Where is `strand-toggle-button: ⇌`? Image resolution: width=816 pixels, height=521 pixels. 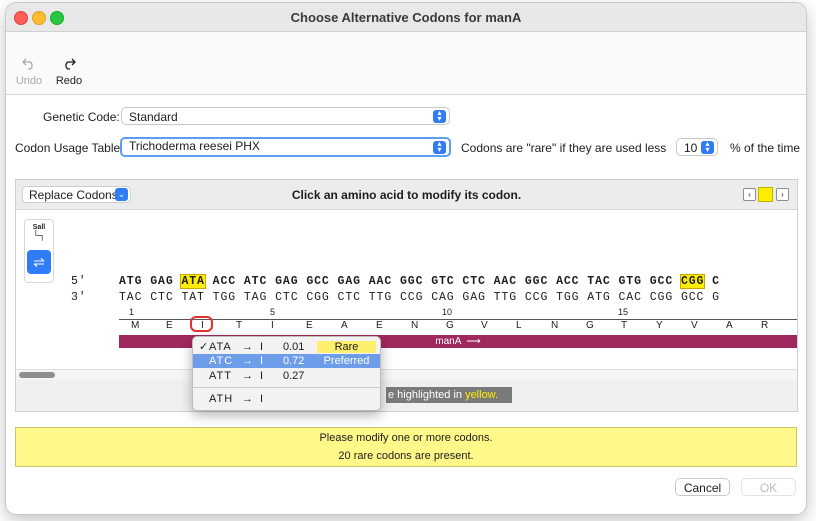
strand-toggle-button: ⇌ is located at coordinates (39, 262).